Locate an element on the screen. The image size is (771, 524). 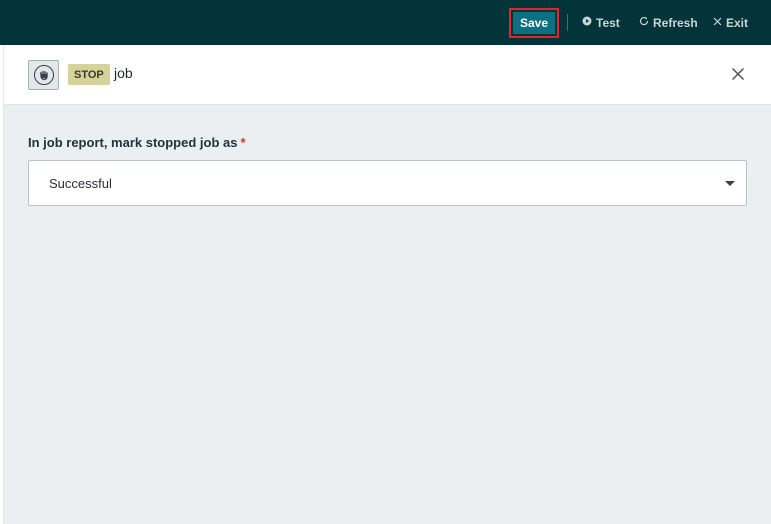
step-name: job is located at coordinates (123, 73).